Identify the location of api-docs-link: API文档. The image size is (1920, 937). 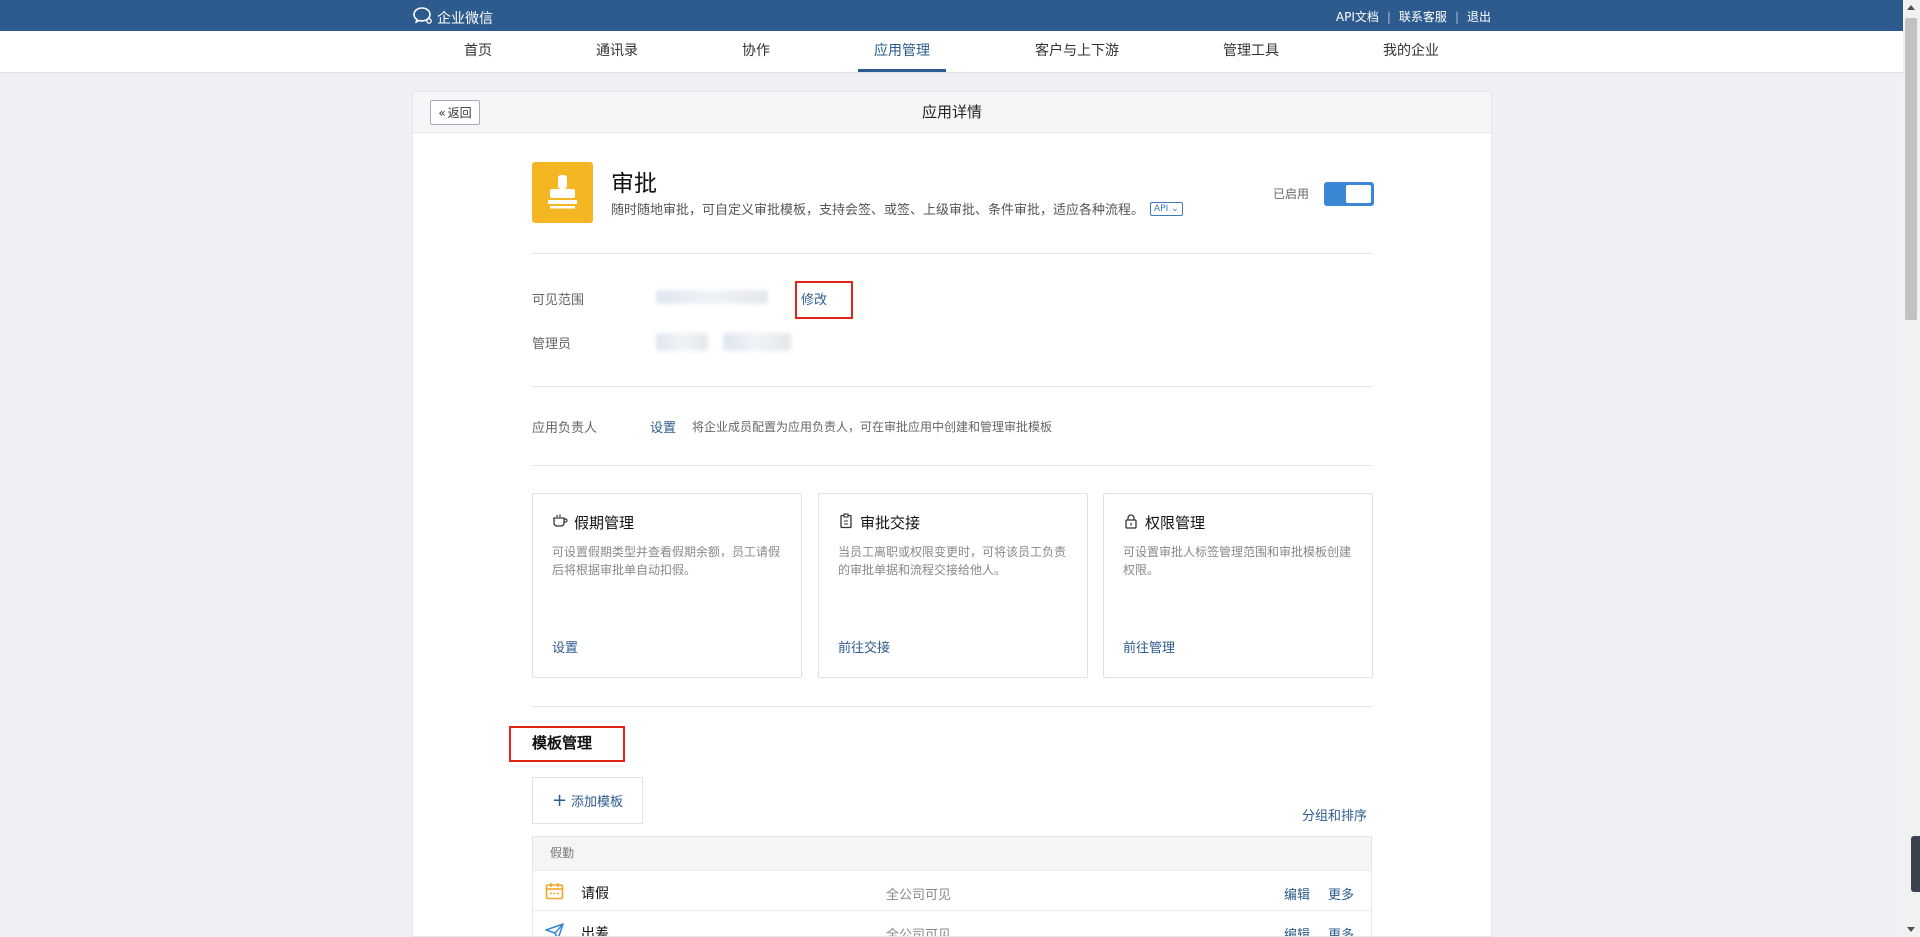
(1357, 16).